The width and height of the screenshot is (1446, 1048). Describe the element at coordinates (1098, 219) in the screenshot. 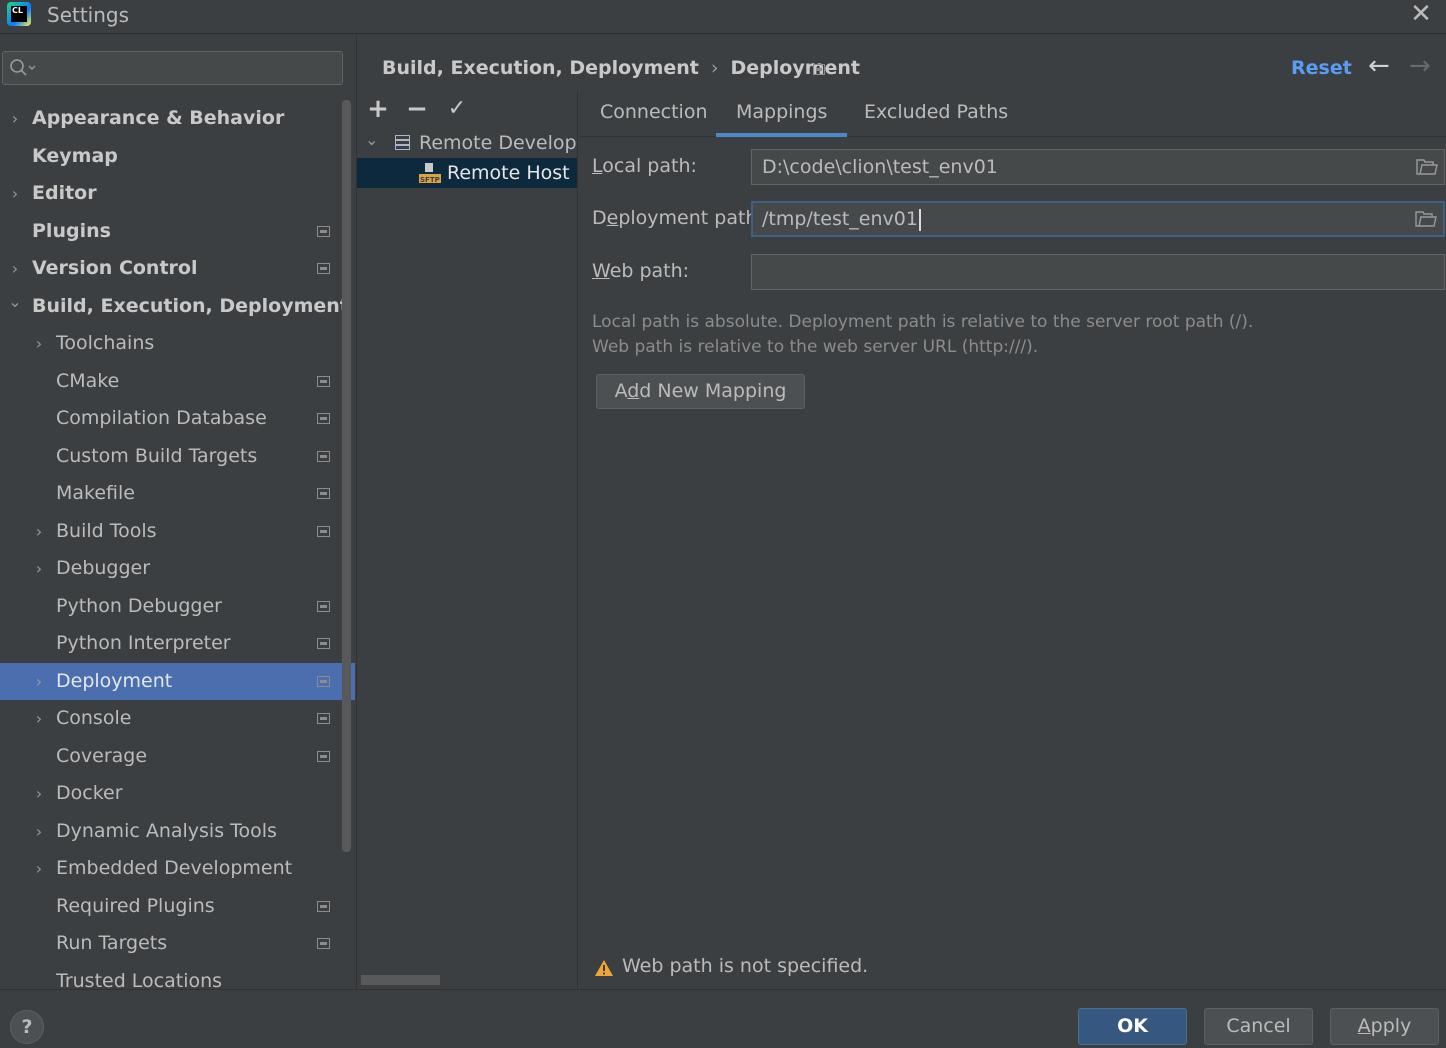

I see `deployment-path-field: /tmp/test_env01` at that location.